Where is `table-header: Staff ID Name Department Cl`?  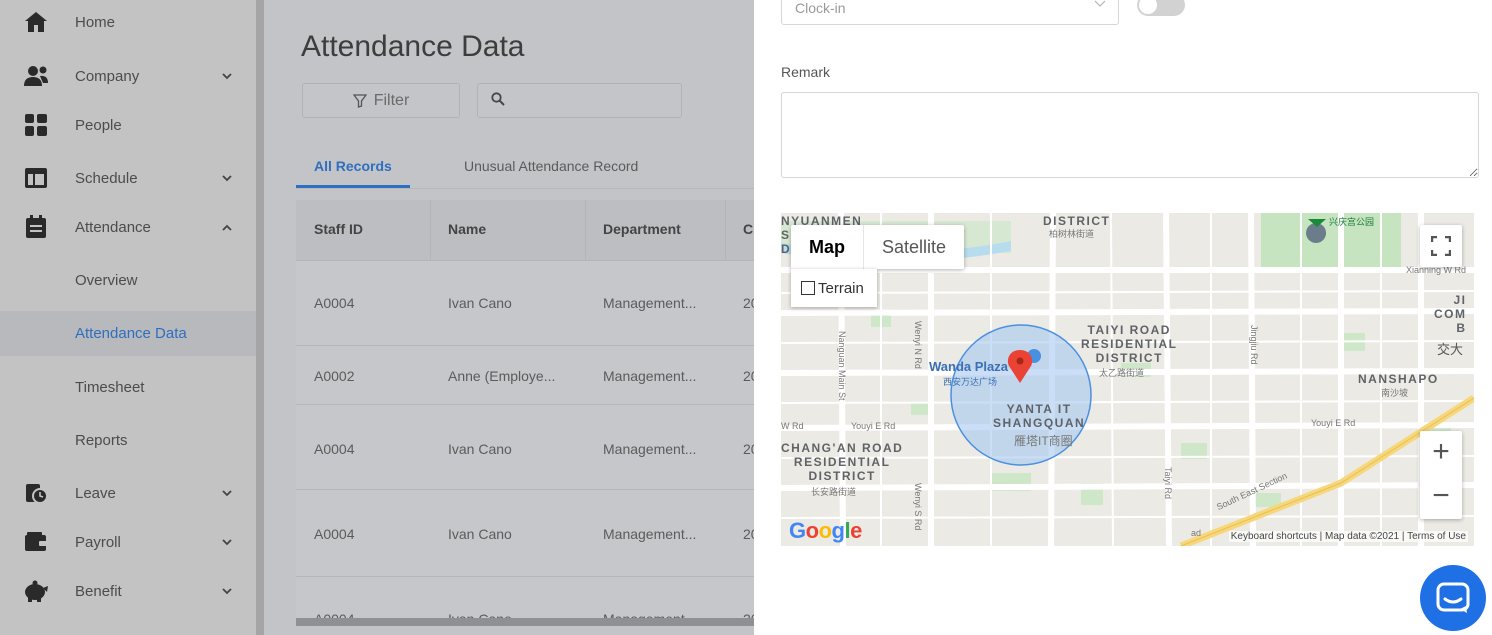
table-header: Staff ID Name Department Cl is located at coordinates (525, 230).